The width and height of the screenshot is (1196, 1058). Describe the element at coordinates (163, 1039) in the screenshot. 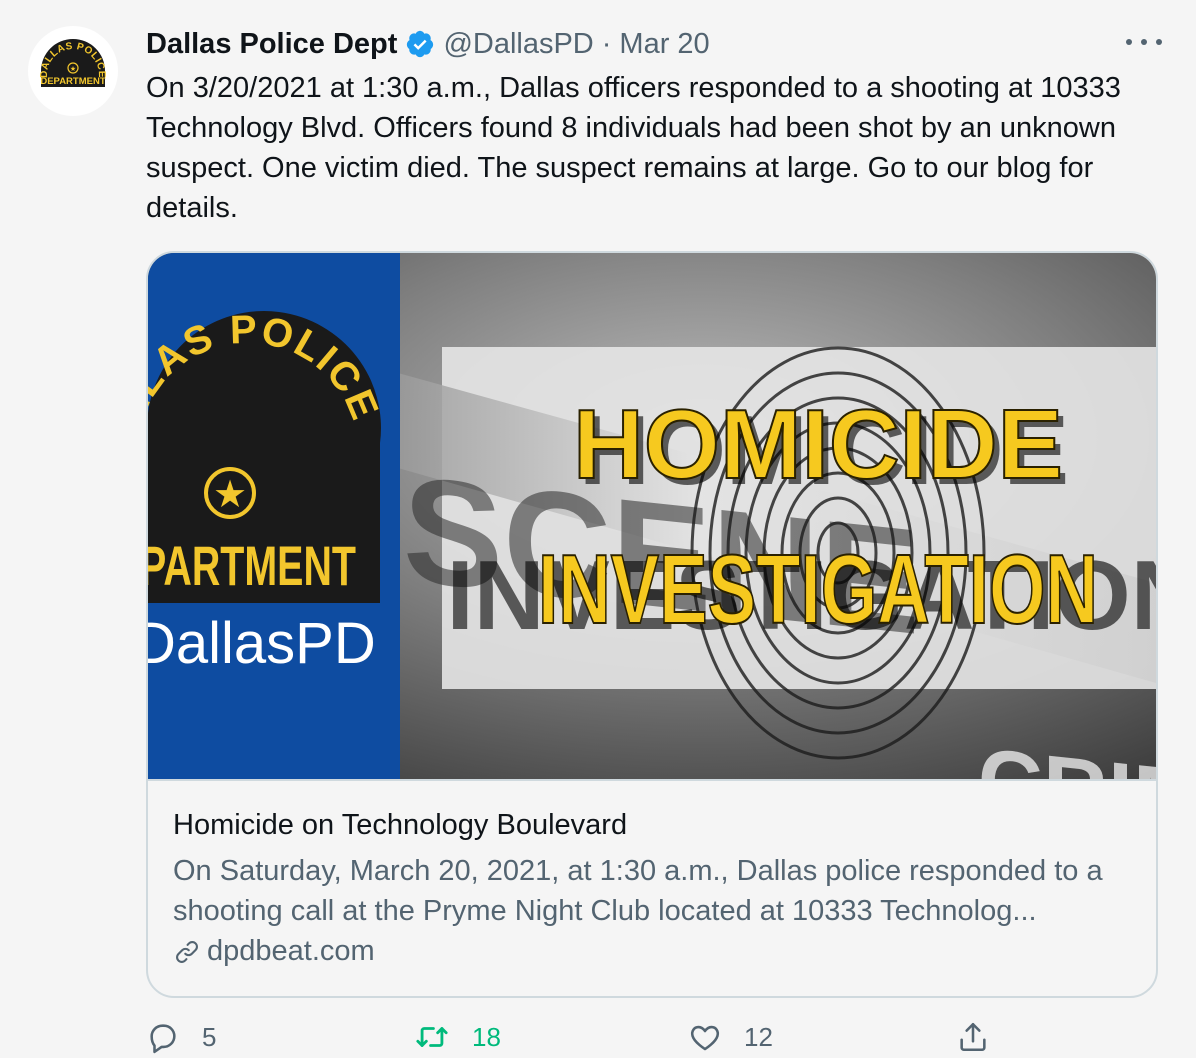

I see `reply-icon` at that location.